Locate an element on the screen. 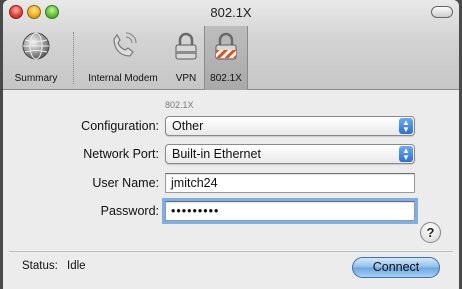 This screenshot has width=462, height=289. lock-striped-icon is located at coordinates (226, 46).